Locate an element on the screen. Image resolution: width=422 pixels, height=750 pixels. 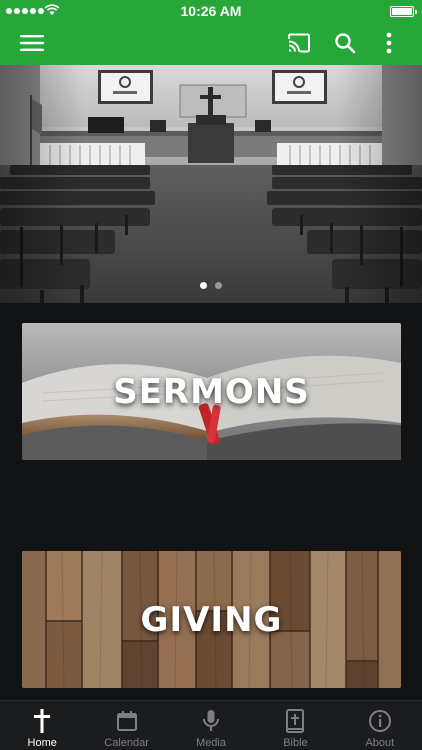
more-vertical-icon is located at coordinates (389, 43).